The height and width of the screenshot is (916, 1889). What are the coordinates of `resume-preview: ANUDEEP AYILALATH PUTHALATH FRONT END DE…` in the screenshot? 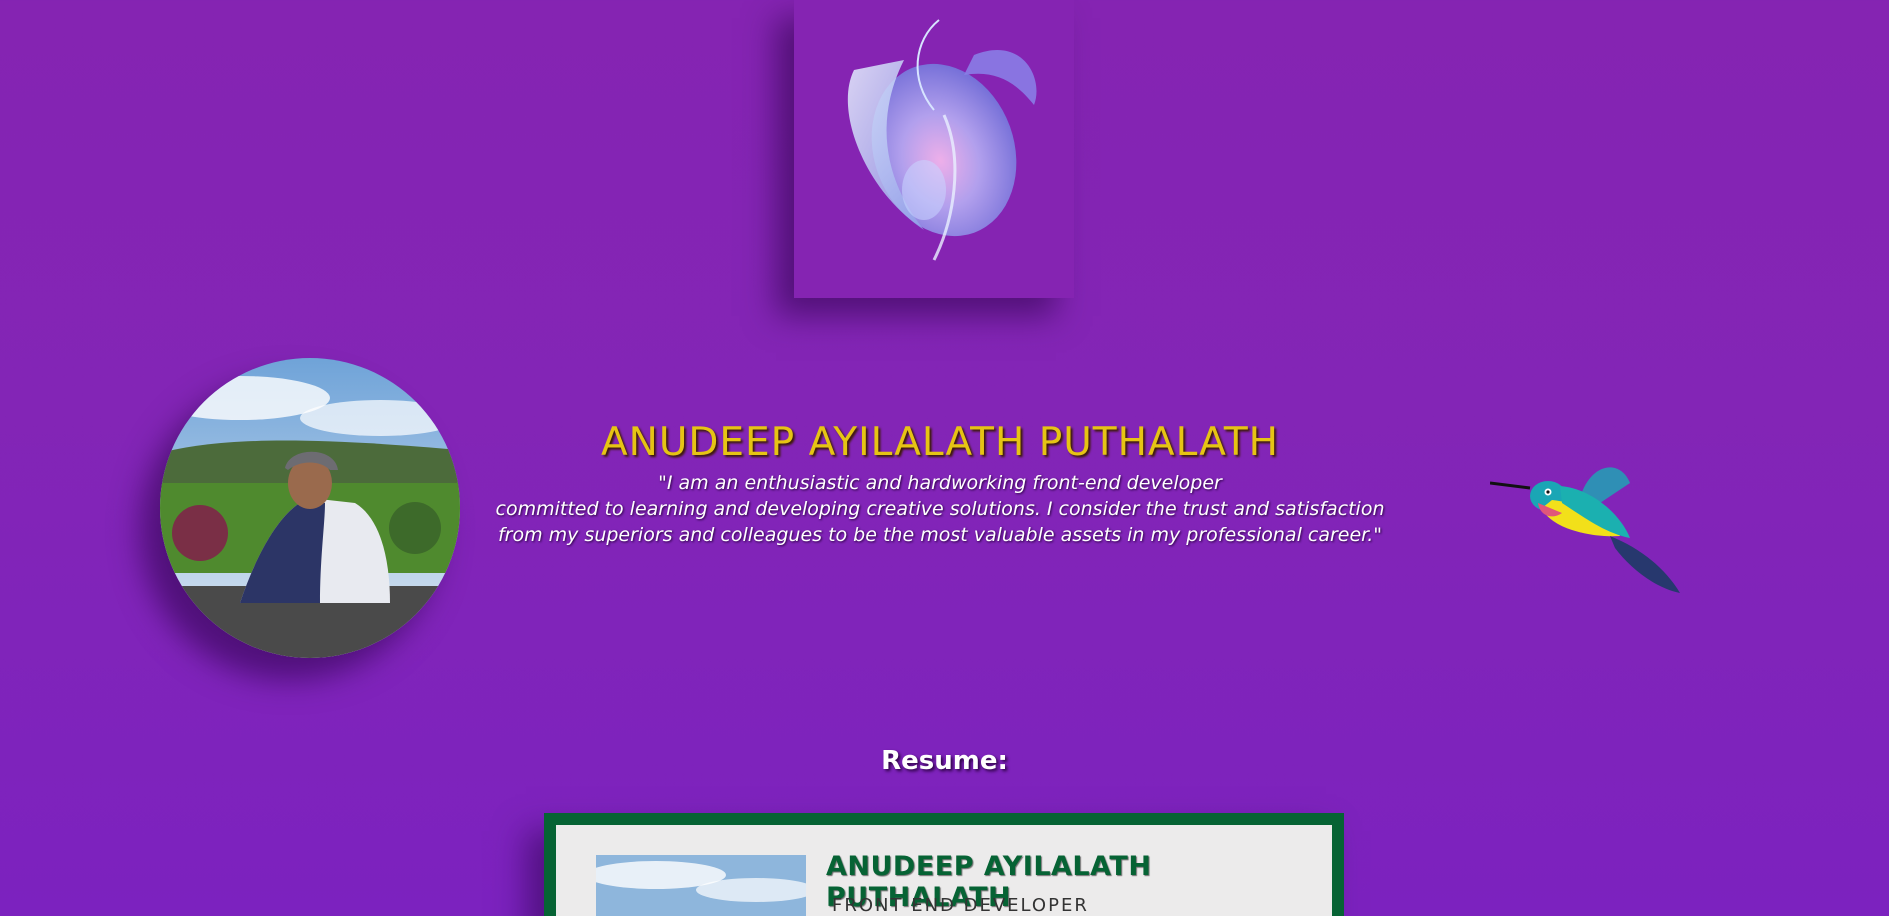 It's located at (944, 864).